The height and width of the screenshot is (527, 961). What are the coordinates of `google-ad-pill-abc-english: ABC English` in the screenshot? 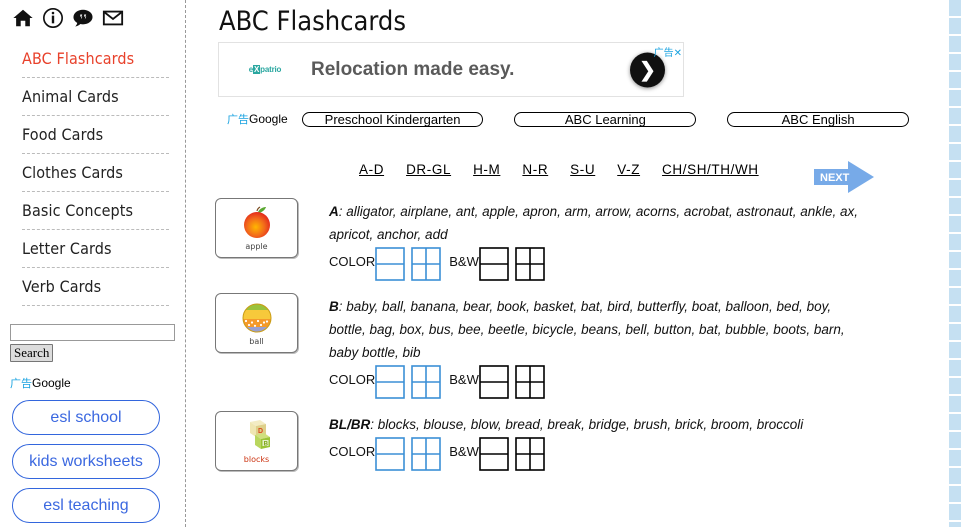 It's located at (818, 119).